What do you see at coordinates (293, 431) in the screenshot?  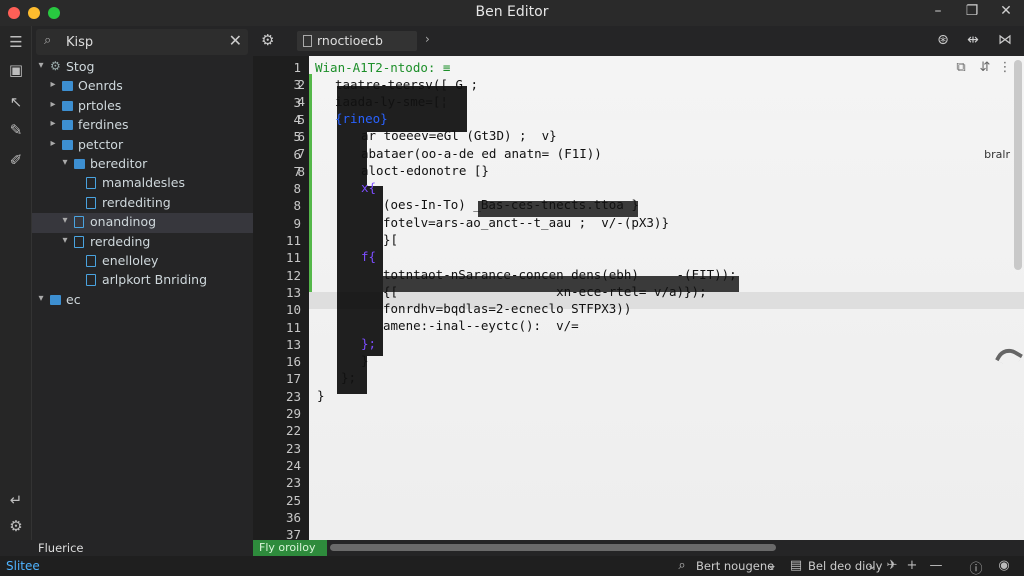 I see `line-number: 22` at bounding box center [293, 431].